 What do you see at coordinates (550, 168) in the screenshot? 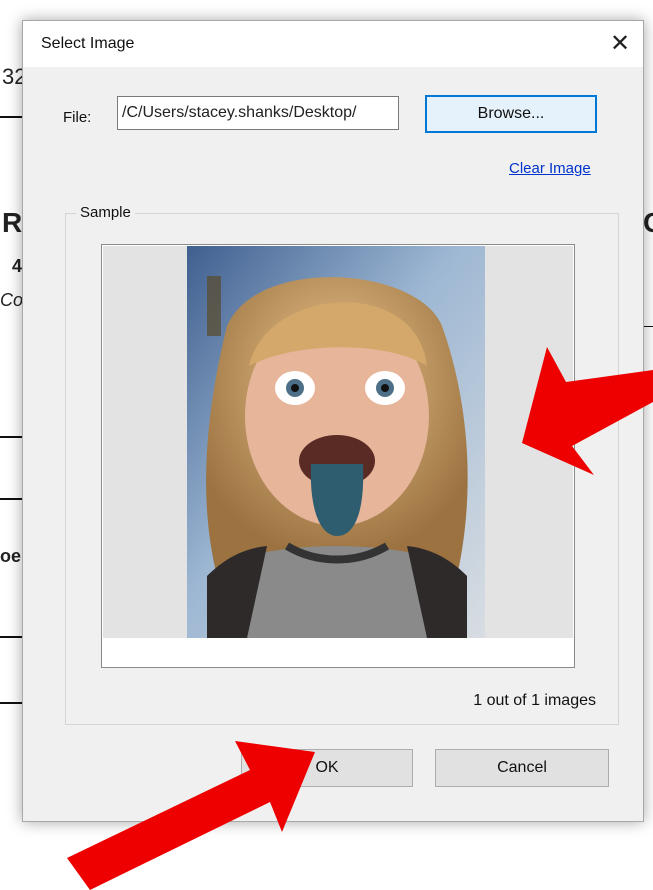
I see `clear-image-link: Clear Image` at bounding box center [550, 168].